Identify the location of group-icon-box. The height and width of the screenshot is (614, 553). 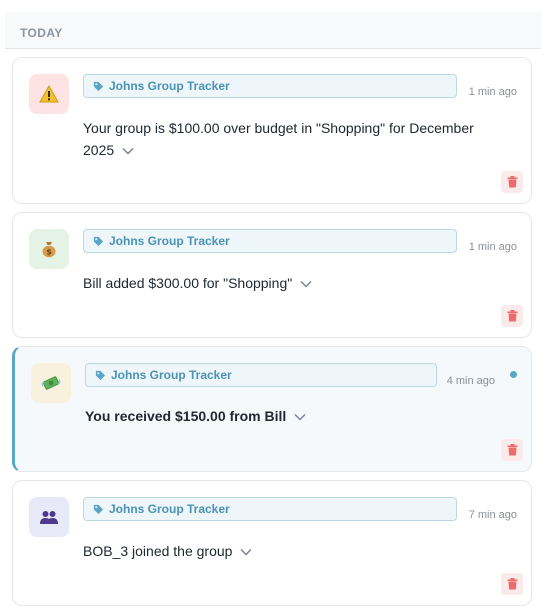
(49, 517).